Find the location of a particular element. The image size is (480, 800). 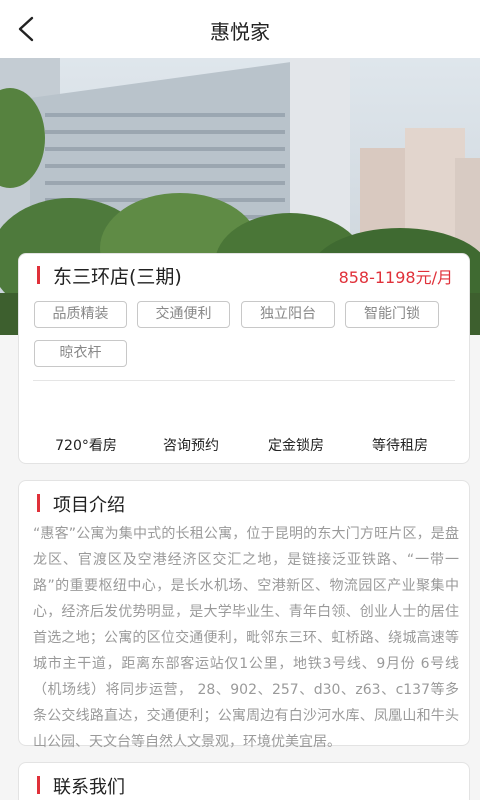

store-name: 东三环店(三期) is located at coordinates (117, 277).